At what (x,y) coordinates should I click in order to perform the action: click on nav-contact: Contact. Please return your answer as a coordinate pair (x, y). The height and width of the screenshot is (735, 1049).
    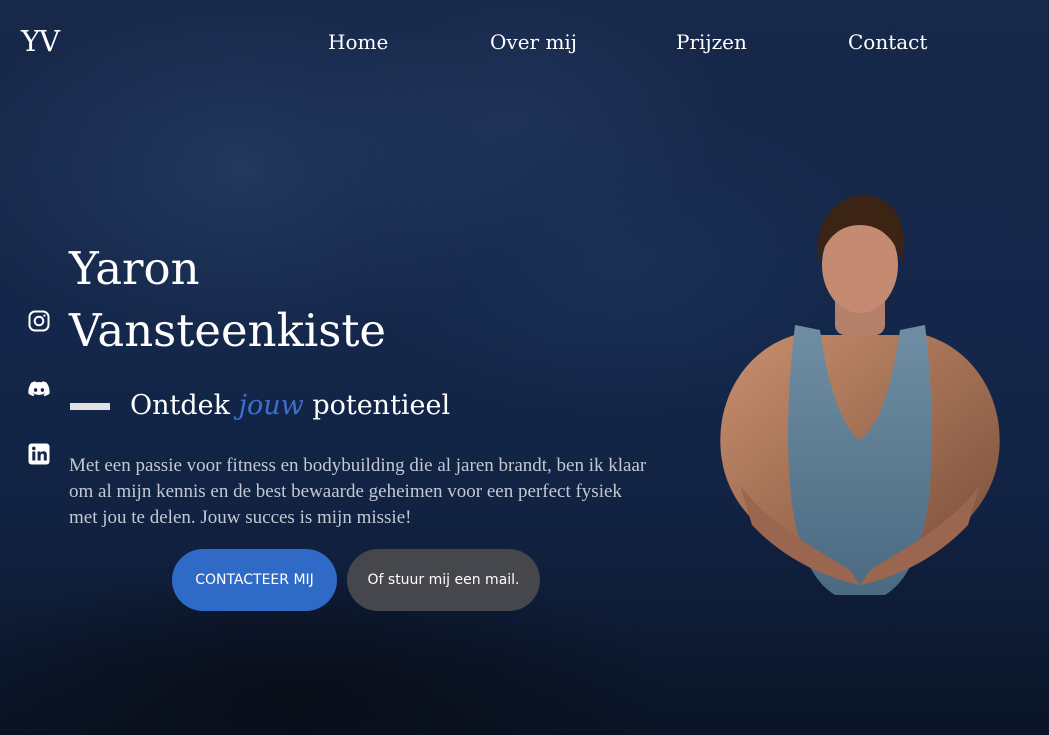
    Looking at the image, I should click on (887, 42).